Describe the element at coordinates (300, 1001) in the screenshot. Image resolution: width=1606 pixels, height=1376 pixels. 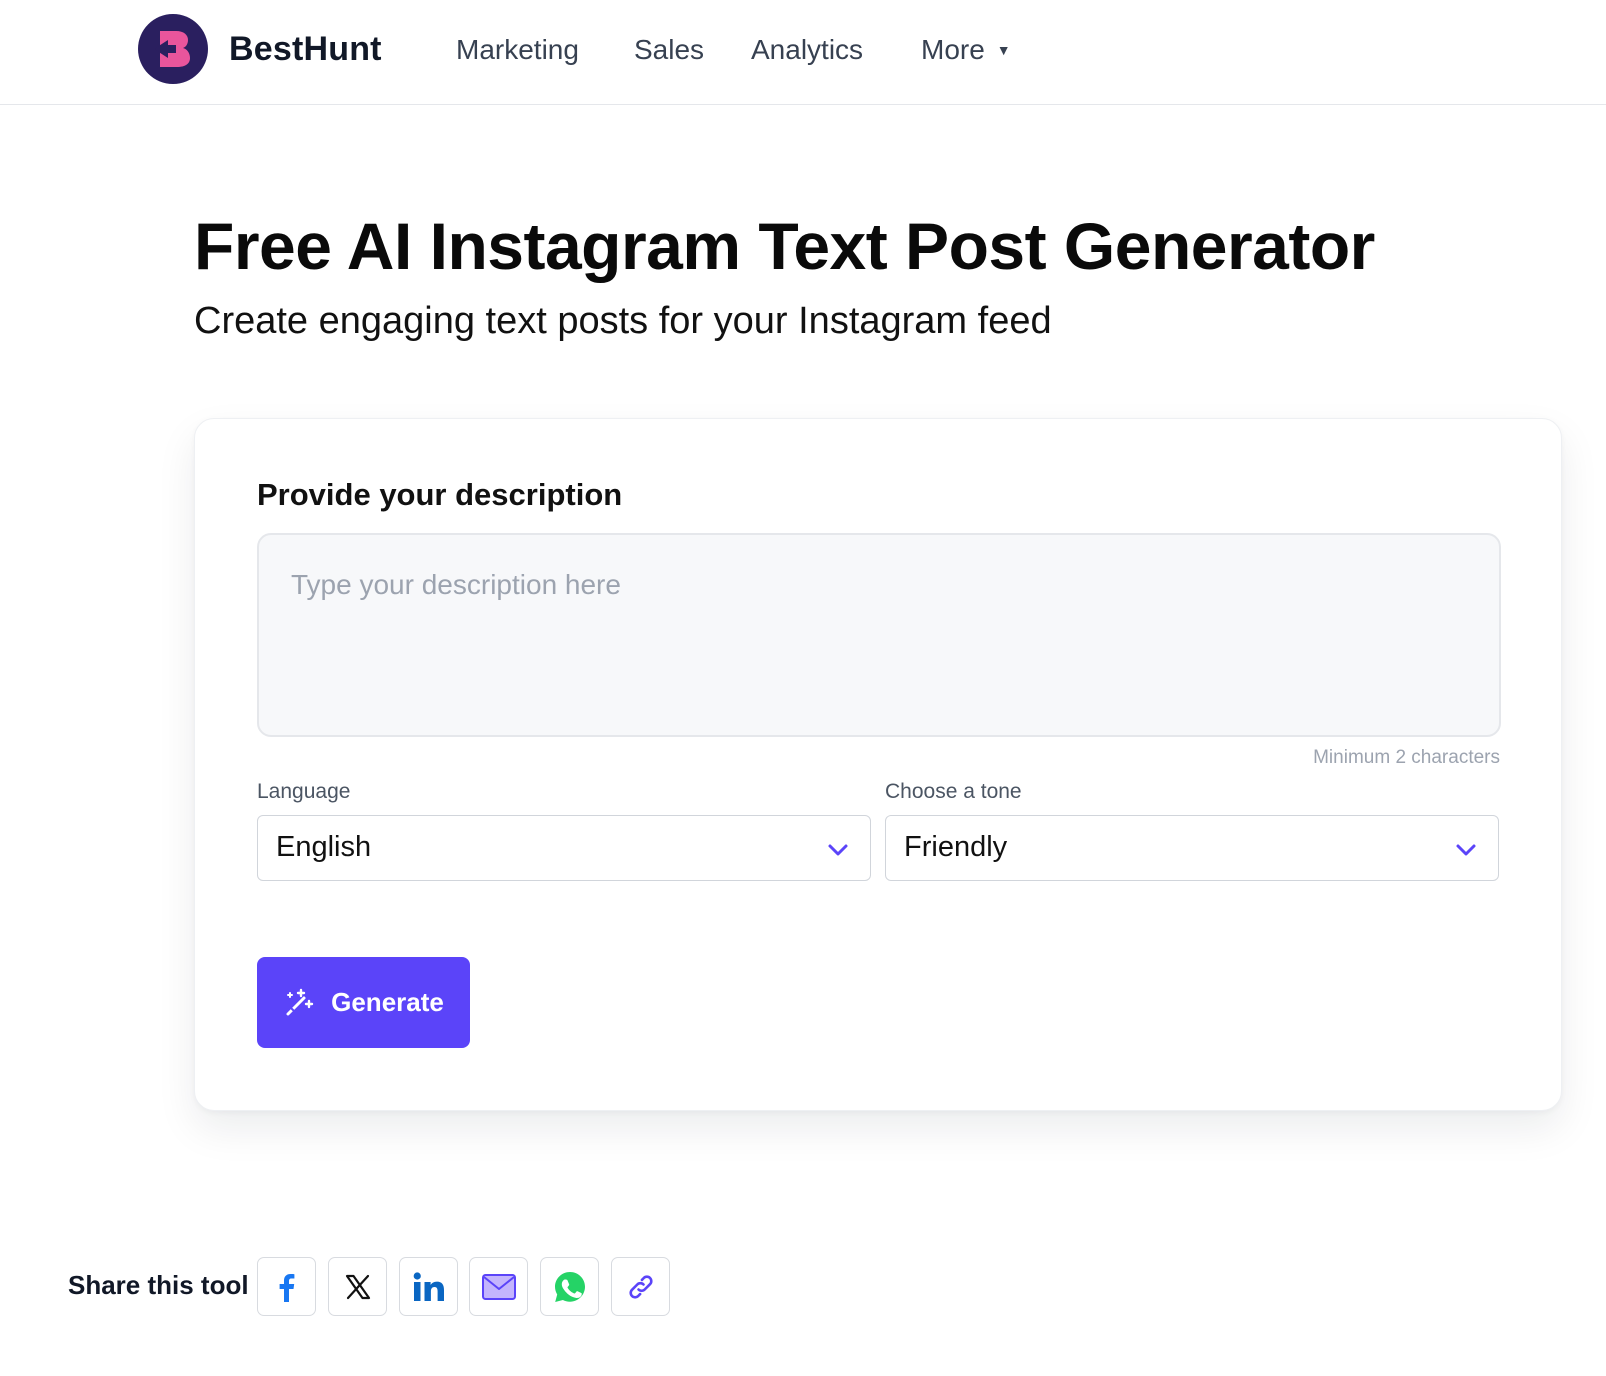
I see `magic-wand-icon` at that location.